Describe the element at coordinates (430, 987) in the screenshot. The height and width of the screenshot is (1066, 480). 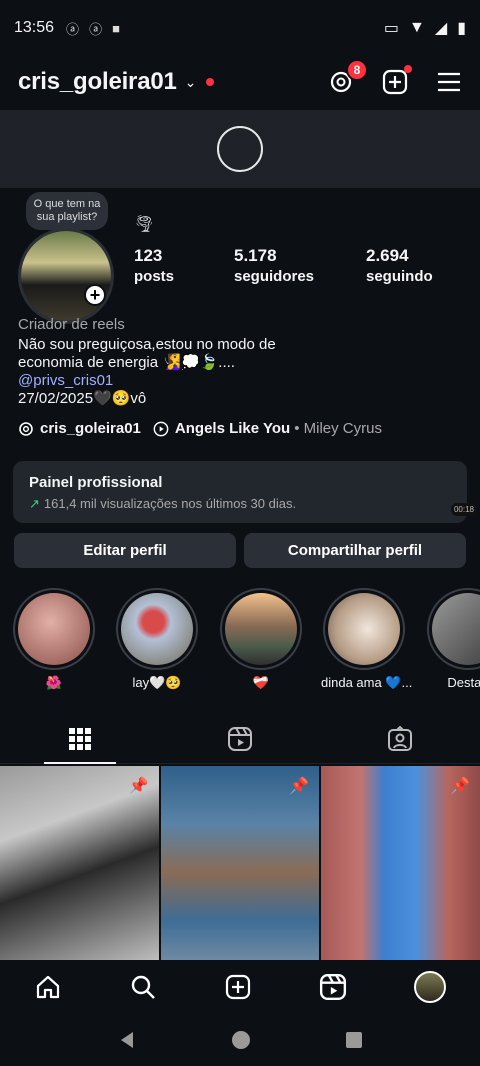
I see `profile-nav-avatar` at that location.